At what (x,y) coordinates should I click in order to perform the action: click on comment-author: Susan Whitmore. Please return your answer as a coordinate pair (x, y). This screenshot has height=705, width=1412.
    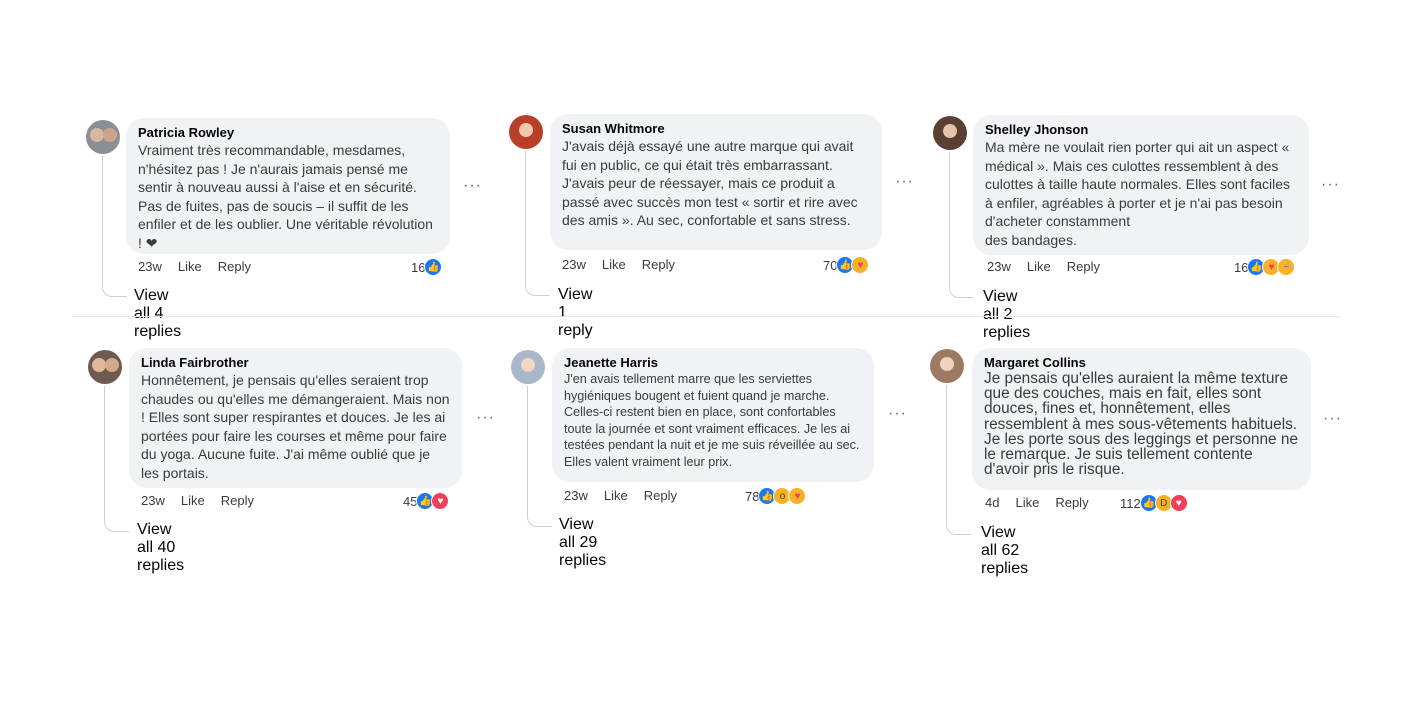
    Looking at the image, I should click on (716, 129).